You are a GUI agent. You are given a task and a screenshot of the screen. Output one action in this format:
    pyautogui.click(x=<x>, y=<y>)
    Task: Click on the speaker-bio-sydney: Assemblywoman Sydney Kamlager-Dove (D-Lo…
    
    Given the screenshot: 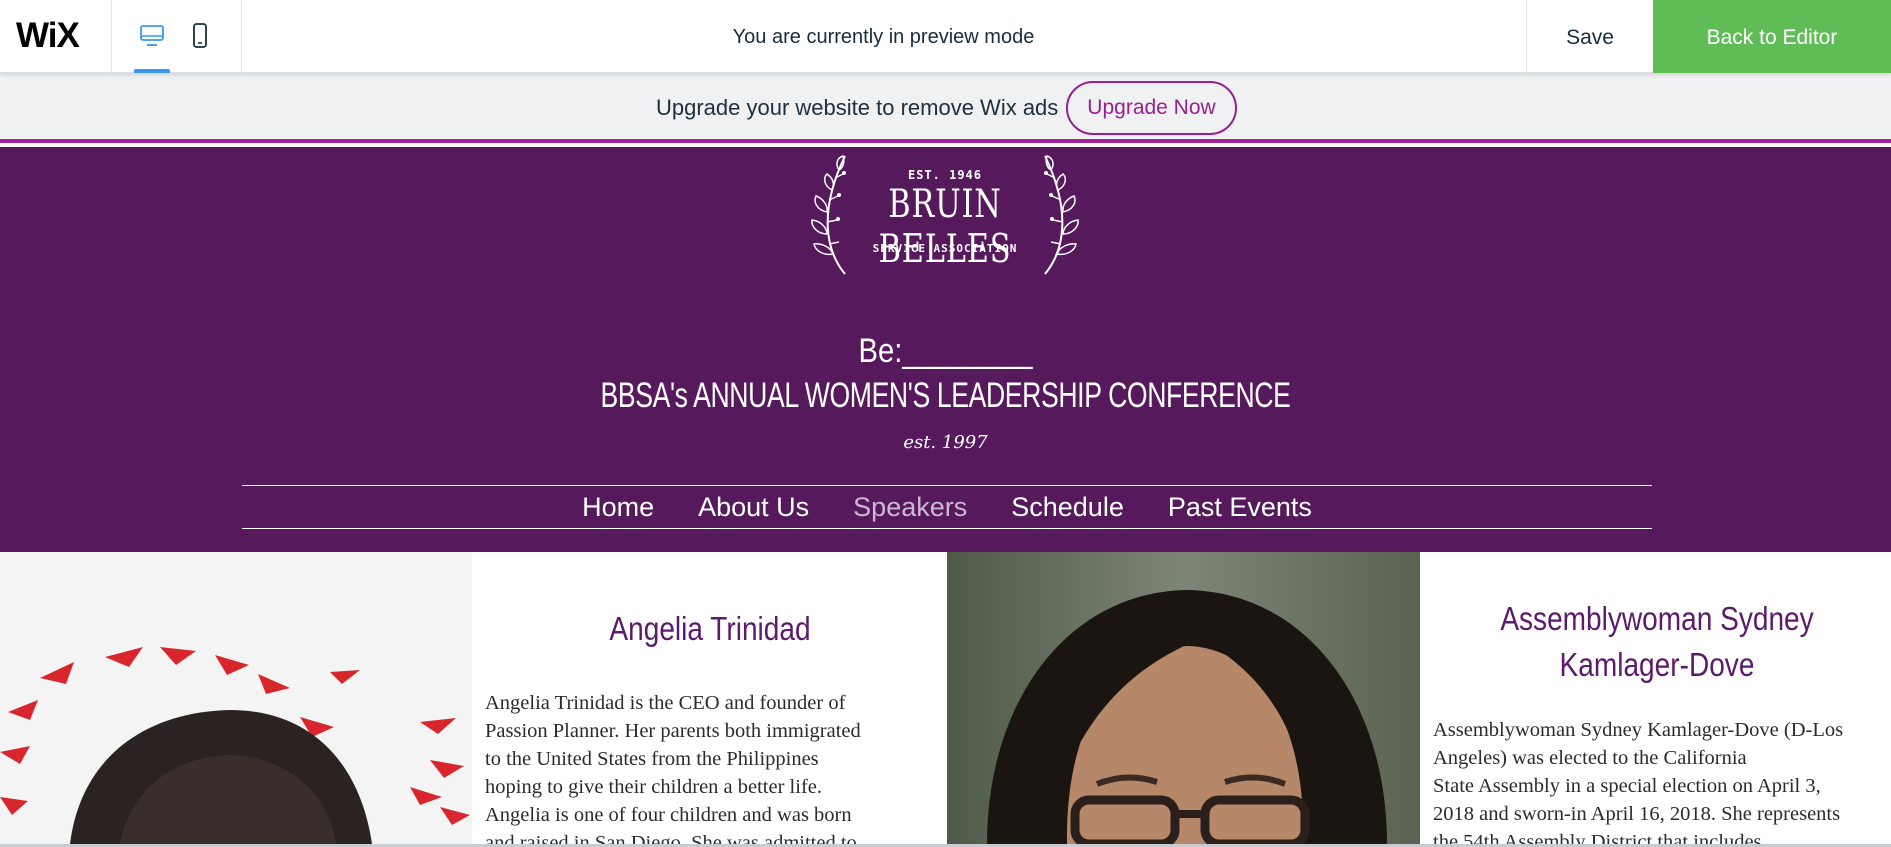 What is the action you would take?
    pyautogui.click(x=1662, y=780)
    